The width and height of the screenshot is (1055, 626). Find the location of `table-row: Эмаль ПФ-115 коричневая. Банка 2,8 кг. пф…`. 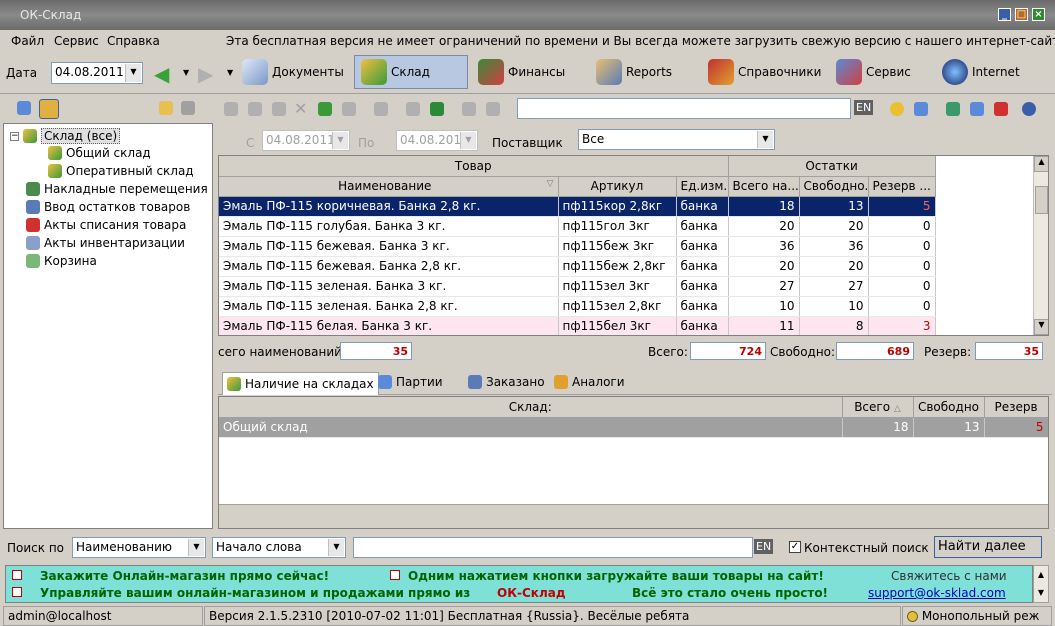

table-row: Эмаль ПФ-115 коричневая. Банка 2,8 кг. пф… is located at coordinates (577, 206).